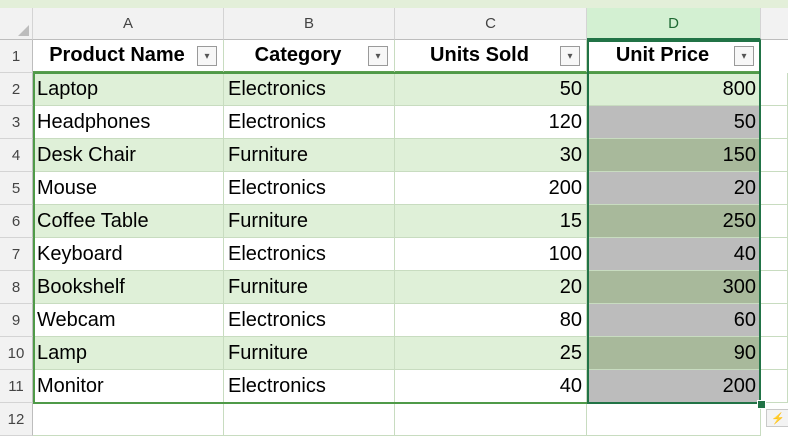  I want to click on row-header-12: 12, so click(16, 419).